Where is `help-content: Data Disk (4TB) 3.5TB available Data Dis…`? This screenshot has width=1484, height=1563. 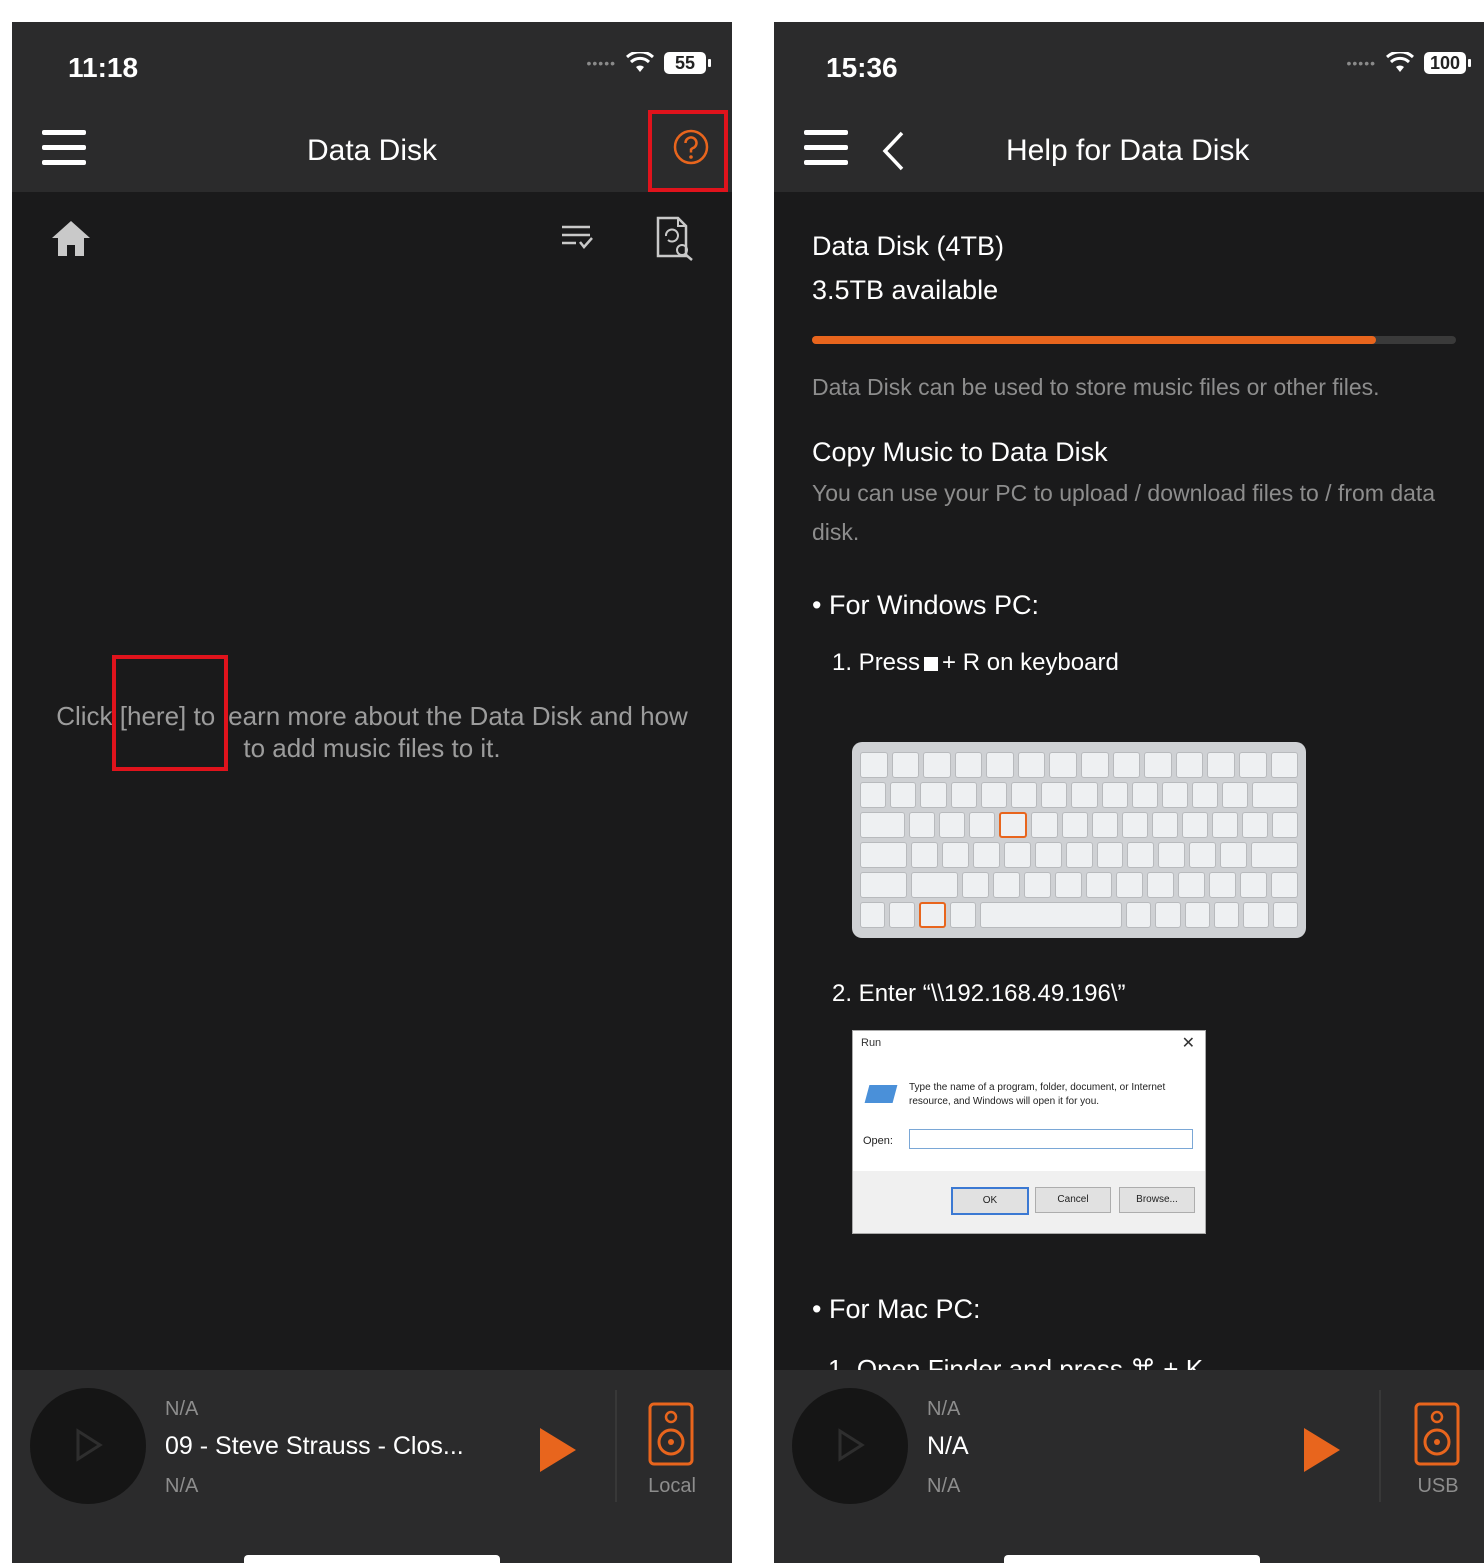 help-content: Data Disk (4TB) 3.5TB available Data Dis… is located at coordinates (1134, 452).